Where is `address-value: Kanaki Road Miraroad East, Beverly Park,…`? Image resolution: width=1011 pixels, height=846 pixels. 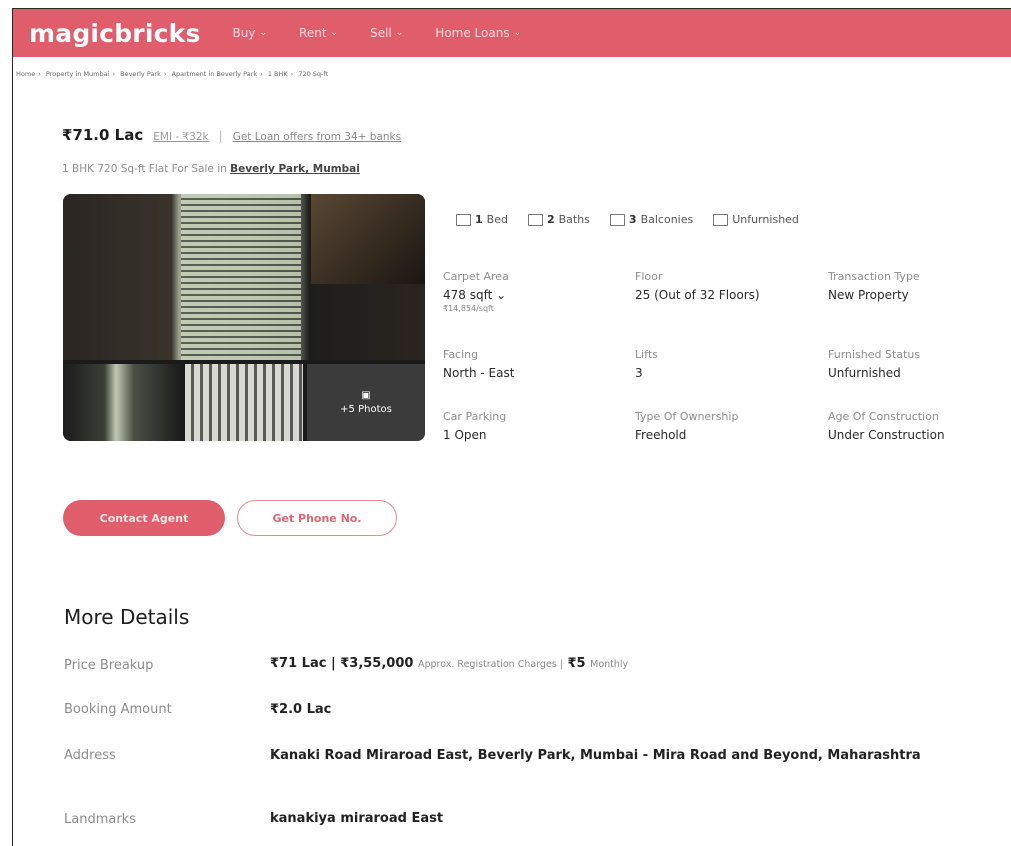 address-value: Kanaki Road Miraroad East, Beverly Park,… is located at coordinates (595, 755).